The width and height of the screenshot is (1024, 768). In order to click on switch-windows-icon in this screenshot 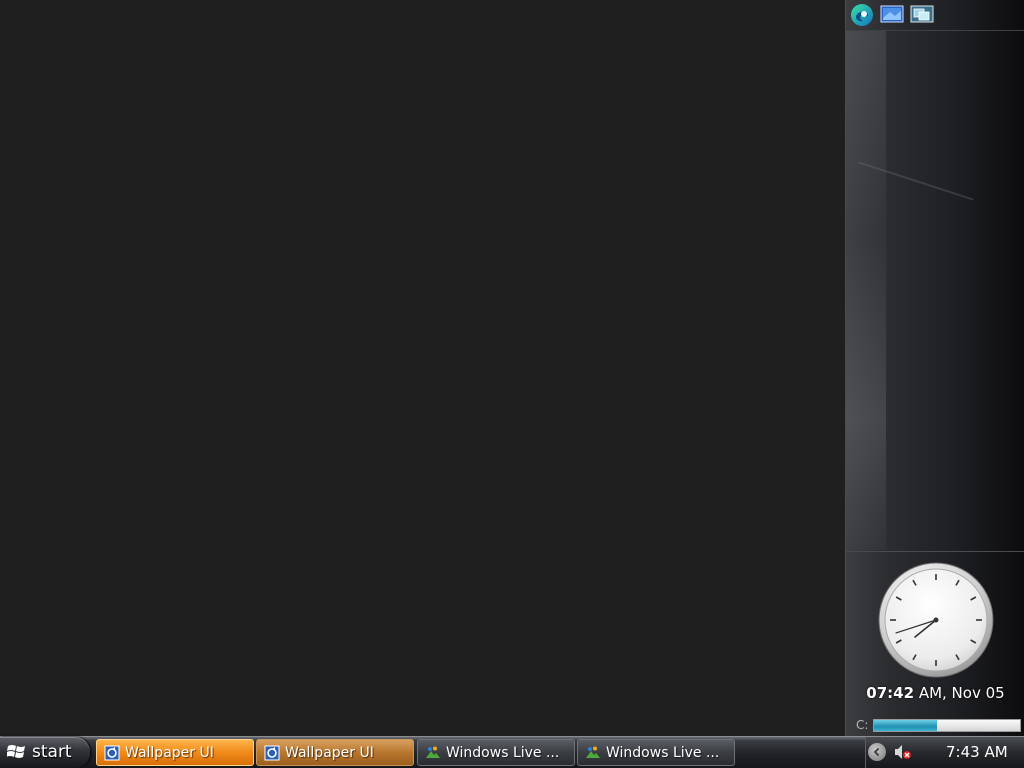, I will do `click(922, 14)`.